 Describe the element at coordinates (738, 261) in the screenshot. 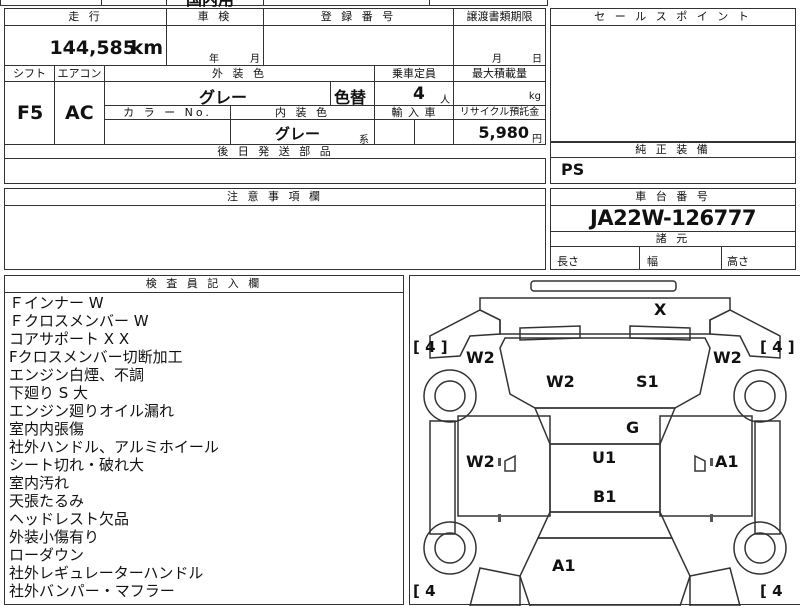

I see `height-label: 高さ` at that location.